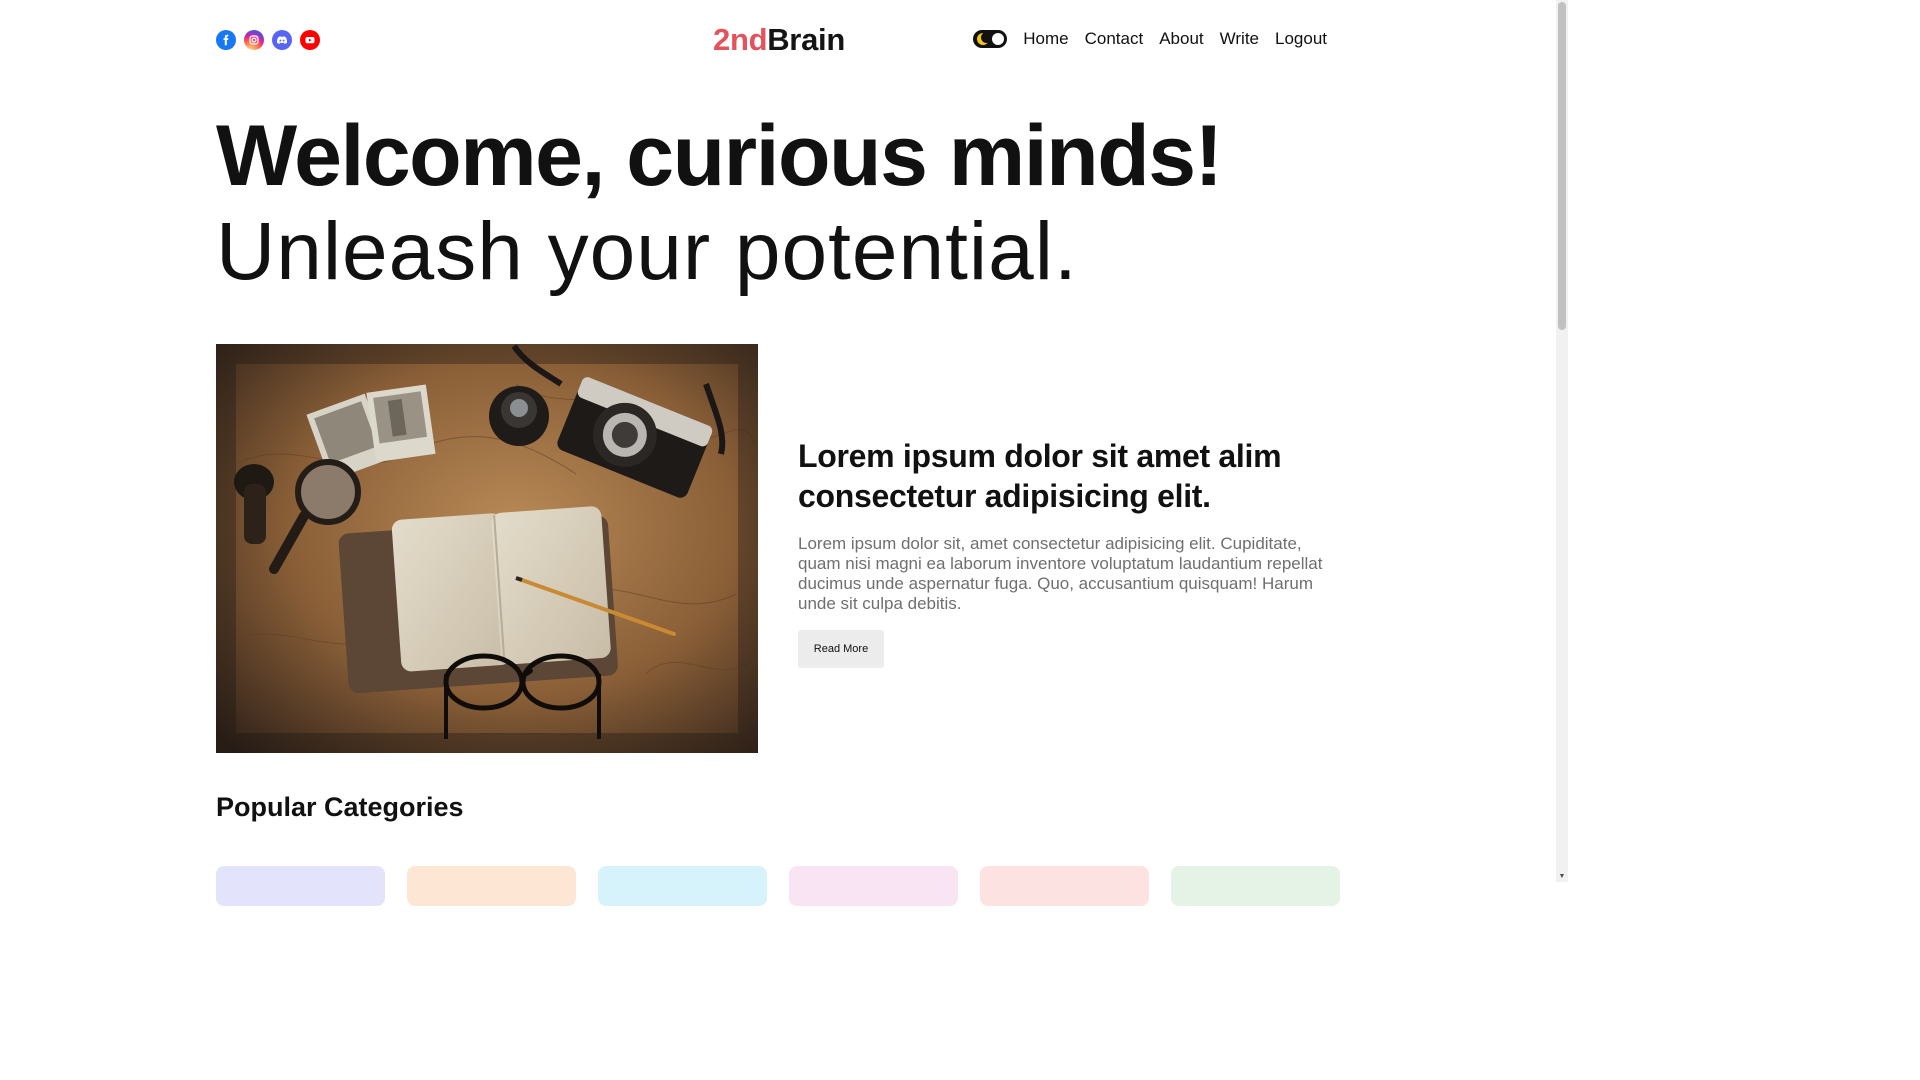 This screenshot has height=1080, width=1920. What do you see at coordinates (778, 886) in the screenshot?
I see `category-list` at bounding box center [778, 886].